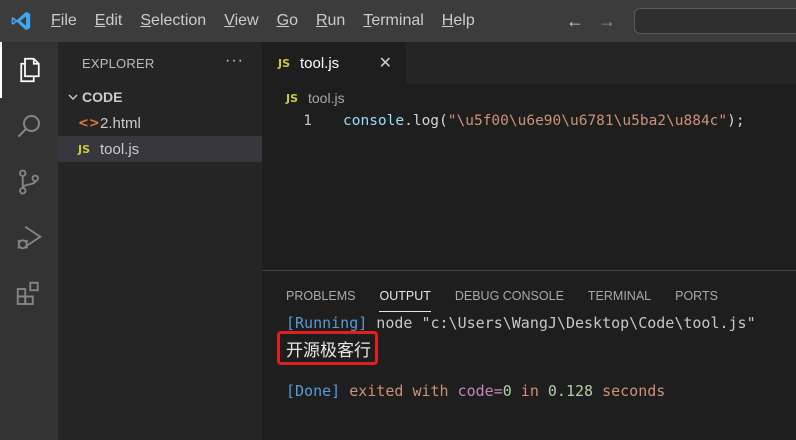 The width and height of the screenshot is (796, 440). Describe the element at coordinates (619, 296) in the screenshot. I see `tab-terminal: TERMINAL` at that location.